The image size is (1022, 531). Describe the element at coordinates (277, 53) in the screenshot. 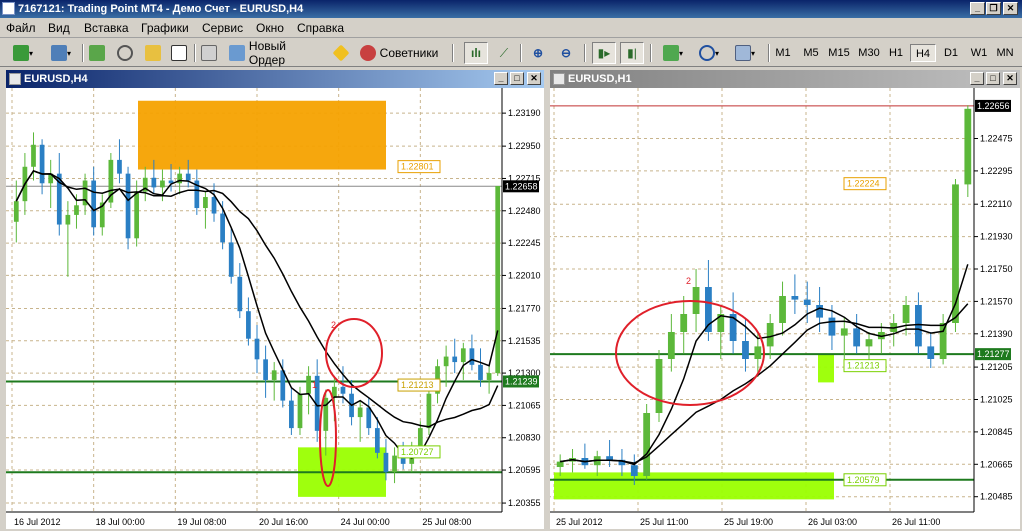

I see `new-order-button: Новый Ордер` at that location.